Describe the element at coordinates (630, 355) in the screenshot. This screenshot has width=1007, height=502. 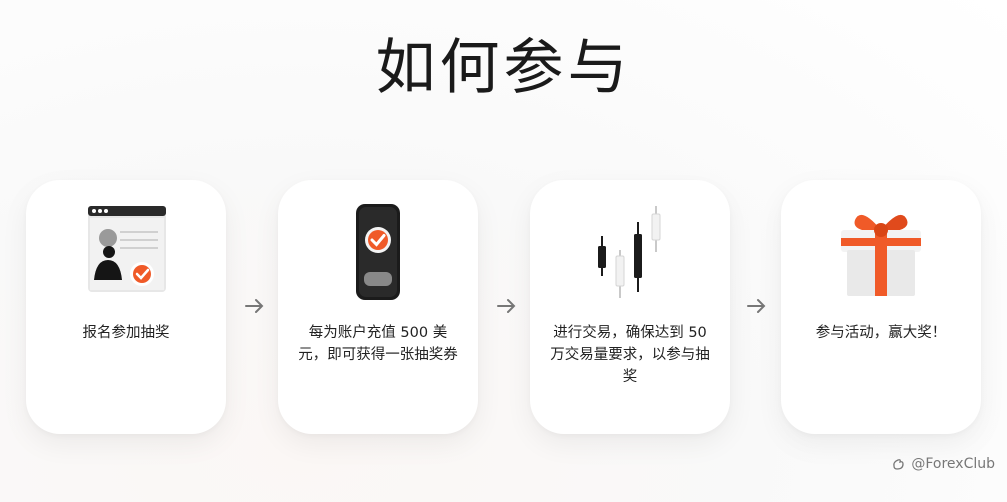
I see `step-text: 进行交易，确保达到 50 万交易量要求，以参与抽奖` at that location.